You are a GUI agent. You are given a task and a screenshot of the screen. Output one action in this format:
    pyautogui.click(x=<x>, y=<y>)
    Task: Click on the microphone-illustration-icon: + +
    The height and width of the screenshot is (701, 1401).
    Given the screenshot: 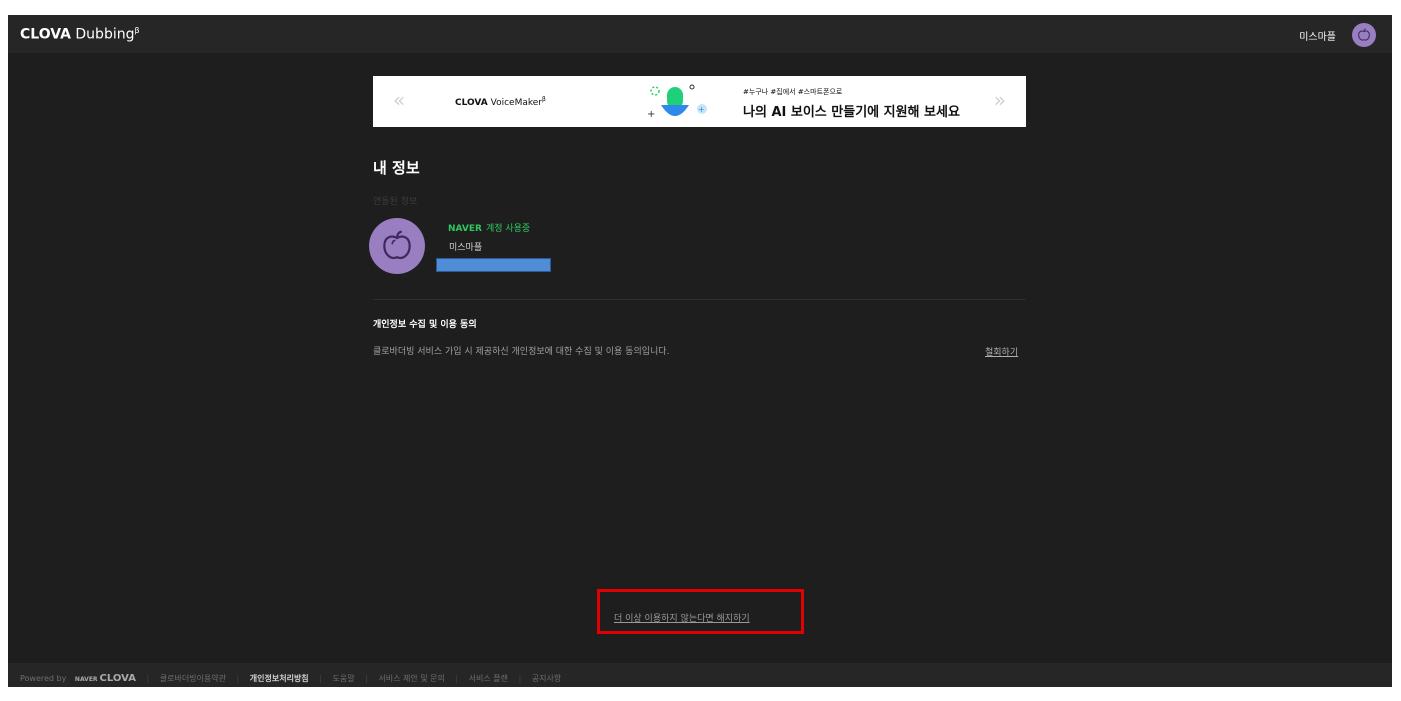 What is the action you would take?
    pyautogui.click(x=677, y=102)
    